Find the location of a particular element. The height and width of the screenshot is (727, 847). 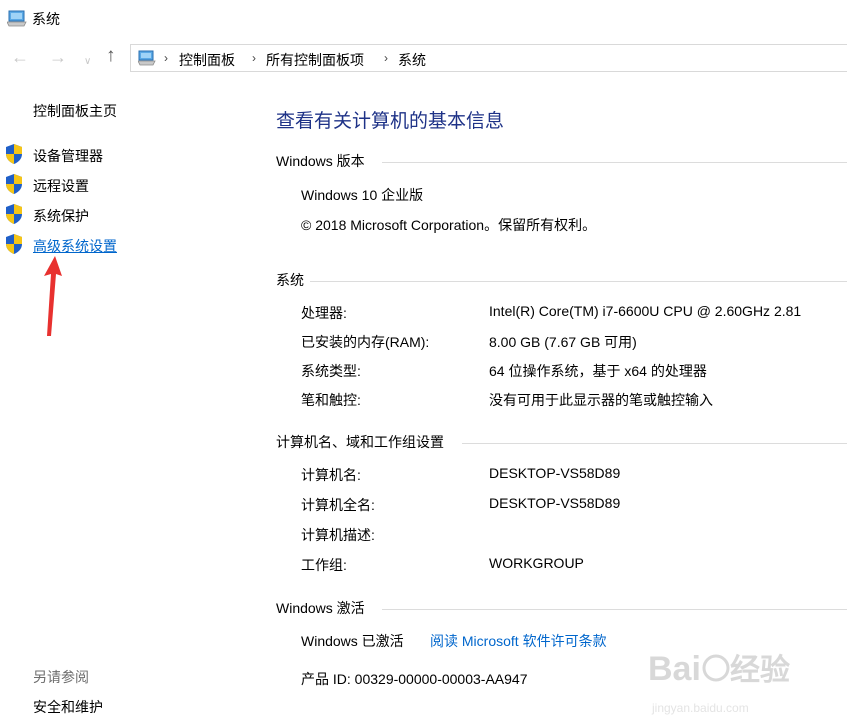

section-header-activation: Windows 激活 is located at coordinates (320, 608).